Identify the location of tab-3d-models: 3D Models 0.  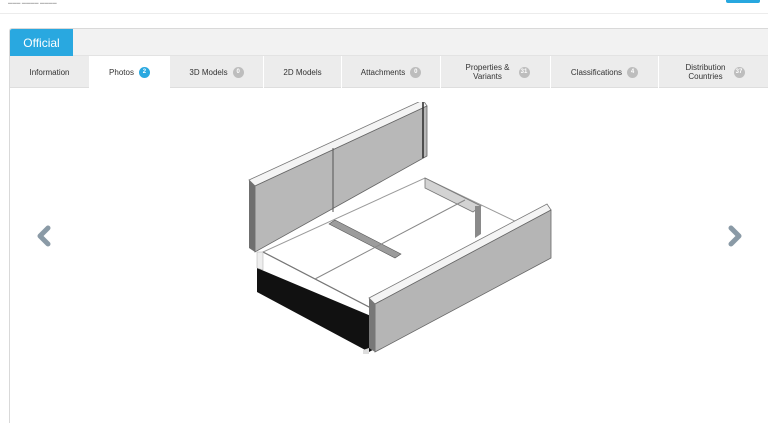
(217, 72).